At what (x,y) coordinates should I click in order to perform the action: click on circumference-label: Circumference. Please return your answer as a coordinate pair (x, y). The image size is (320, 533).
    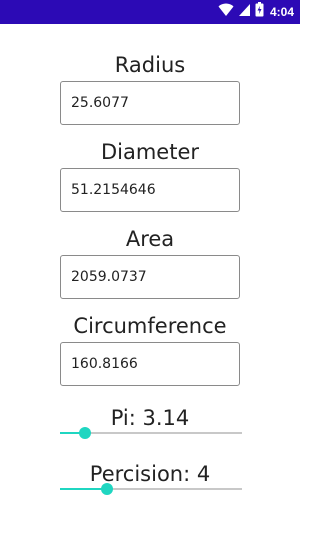
    Looking at the image, I should click on (150, 326).